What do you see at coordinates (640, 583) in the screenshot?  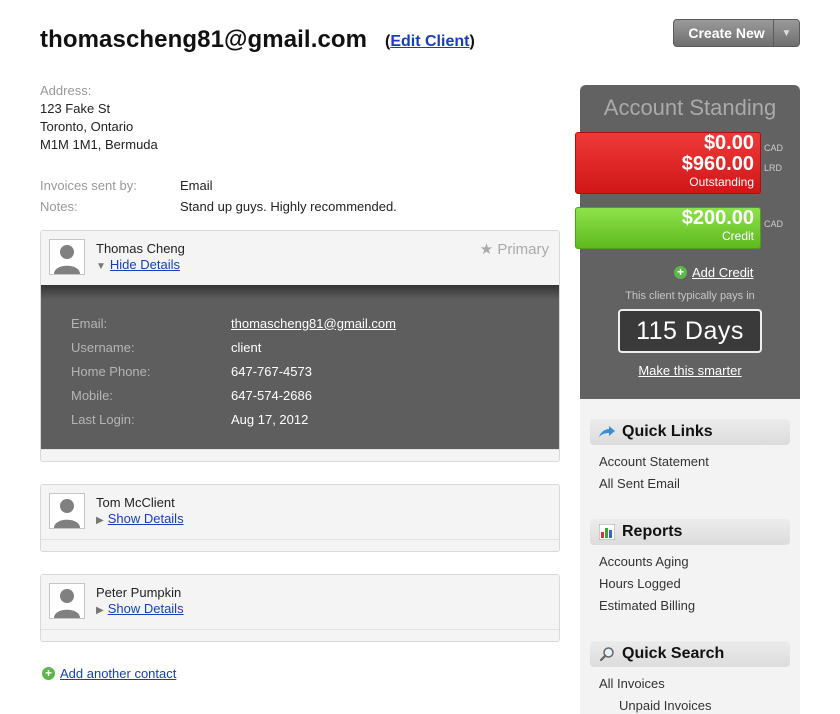 I see `link-hours-logged: Hours Logged` at bounding box center [640, 583].